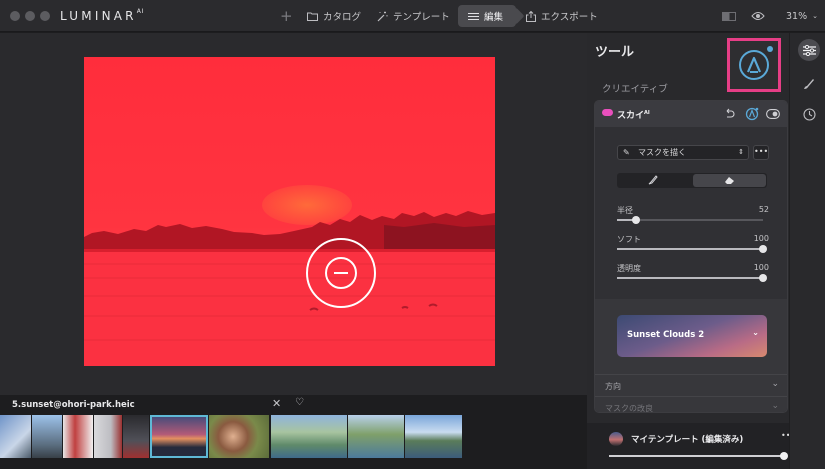 This screenshot has width=825, height=469. I want to click on undo-icon, so click(729, 113).